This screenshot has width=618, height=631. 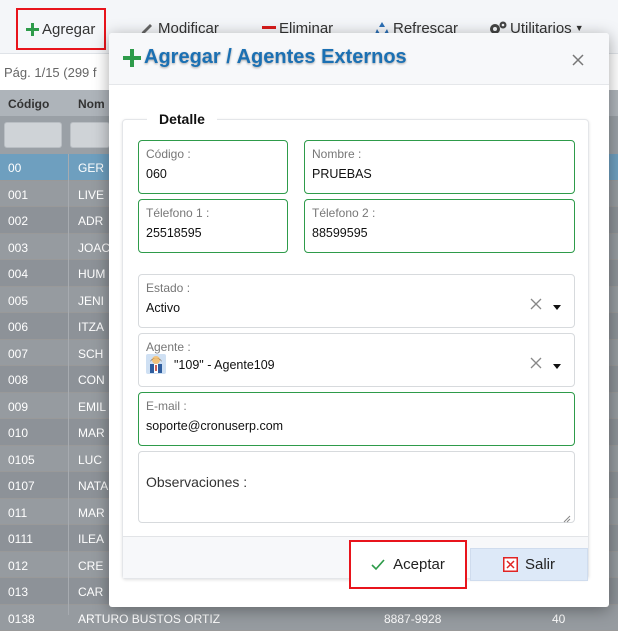 I want to click on add-button: Agregar, so click(x=61, y=29).